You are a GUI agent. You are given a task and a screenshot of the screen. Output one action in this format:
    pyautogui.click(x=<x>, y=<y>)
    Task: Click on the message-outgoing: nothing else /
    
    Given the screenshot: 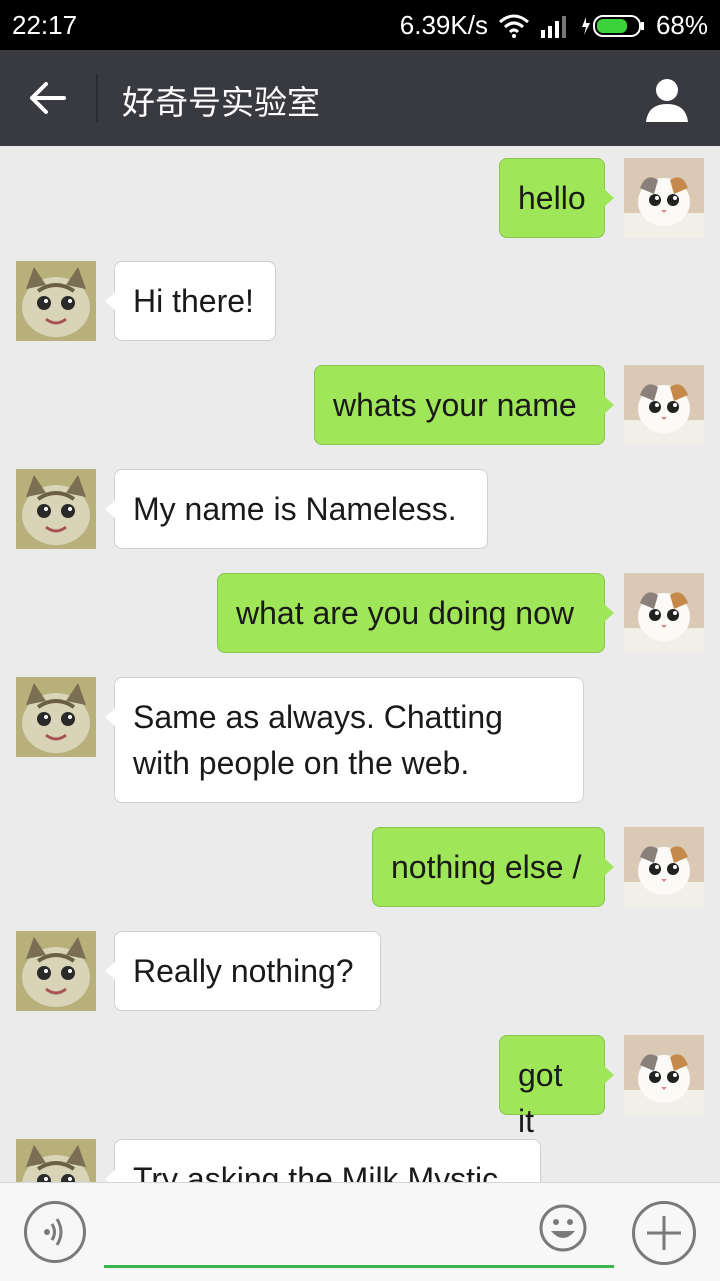 What is the action you would take?
    pyautogui.click(x=493, y=867)
    